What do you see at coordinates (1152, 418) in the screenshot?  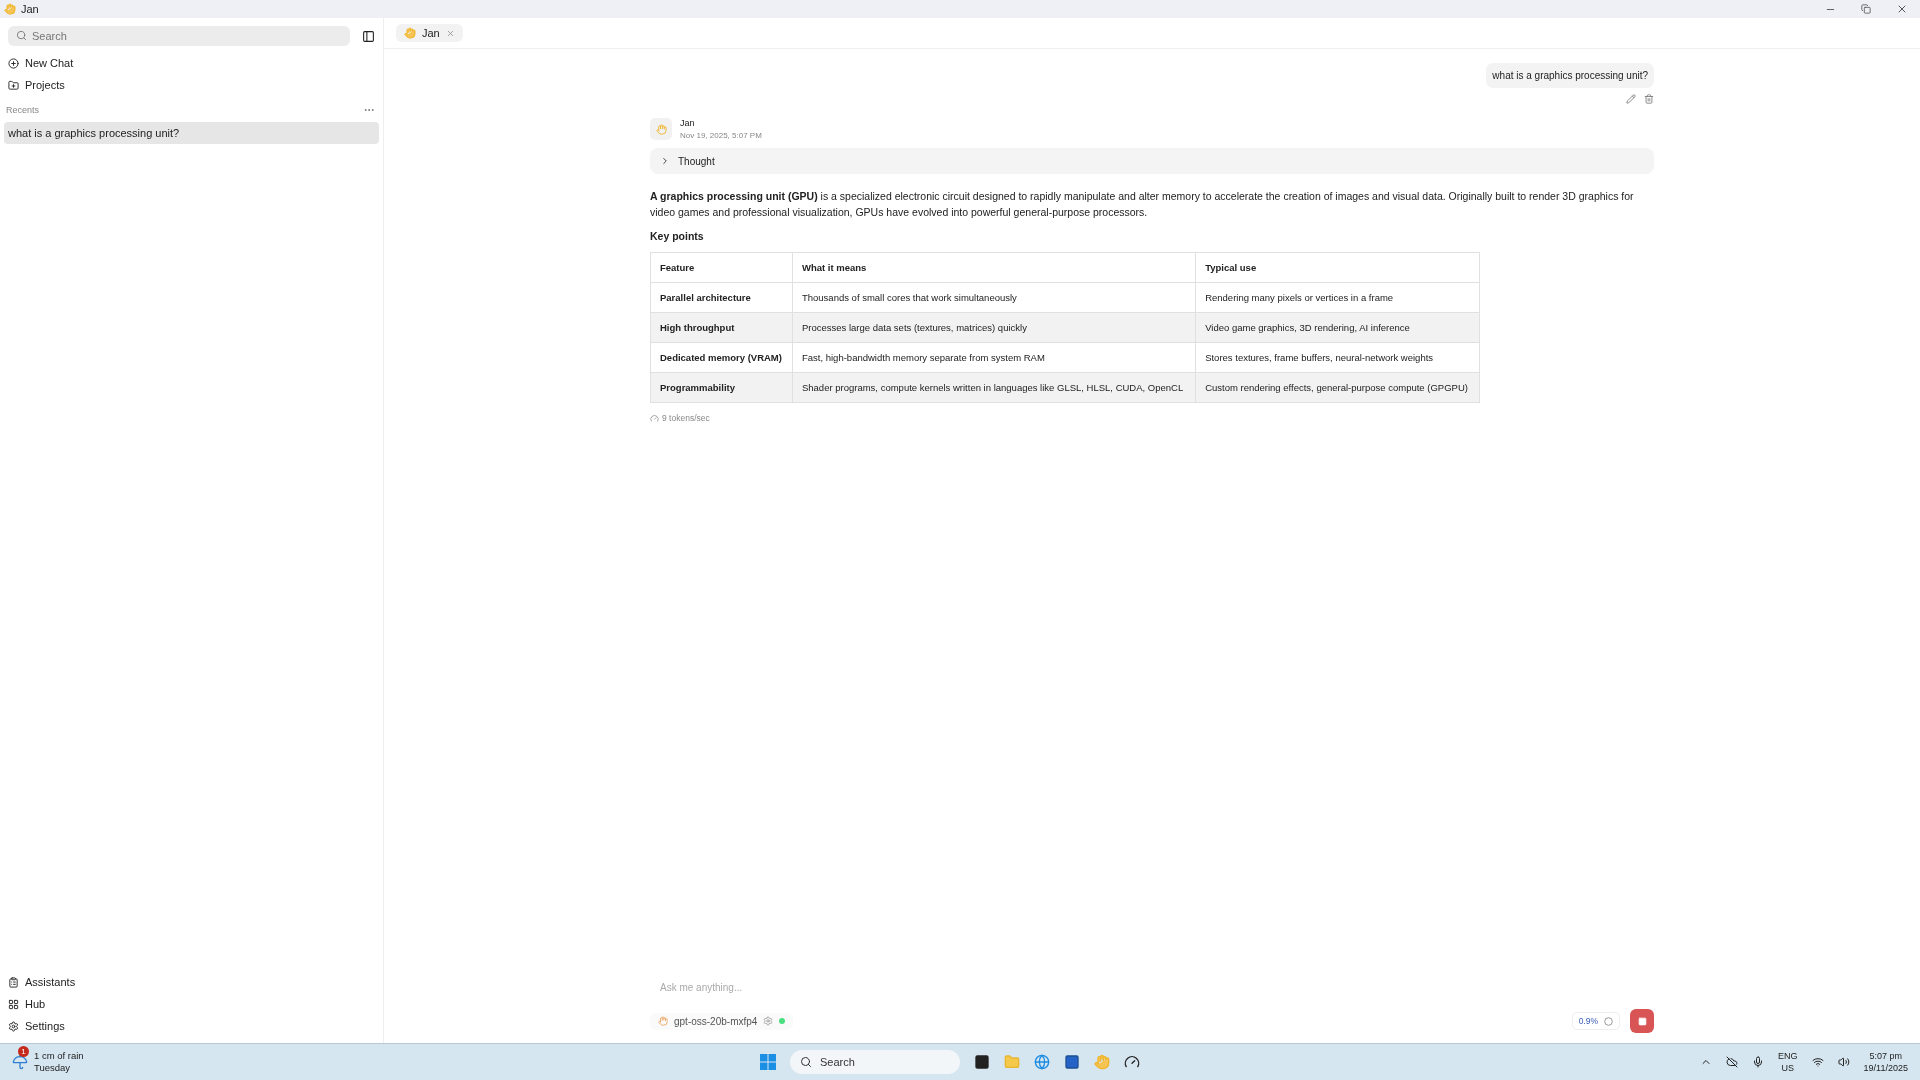 I see `token-speed: 9 tokens/sec` at bounding box center [1152, 418].